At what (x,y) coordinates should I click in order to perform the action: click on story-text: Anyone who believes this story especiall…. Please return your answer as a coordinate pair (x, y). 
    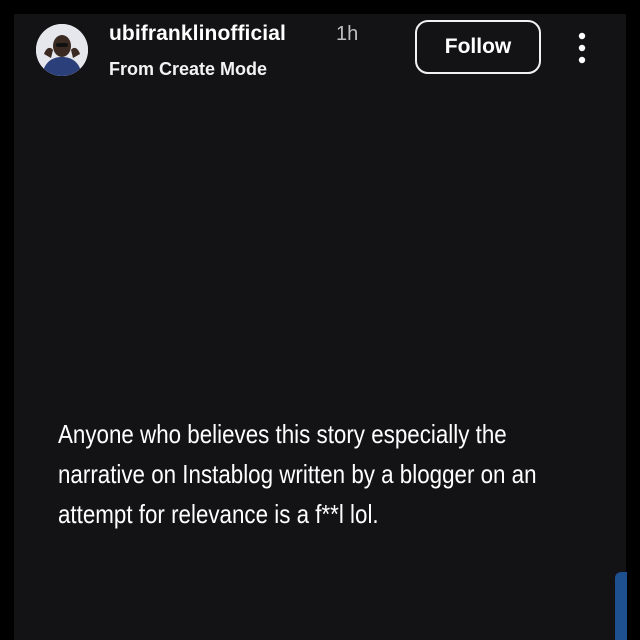
    Looking at the image, I should click on (297, 474).